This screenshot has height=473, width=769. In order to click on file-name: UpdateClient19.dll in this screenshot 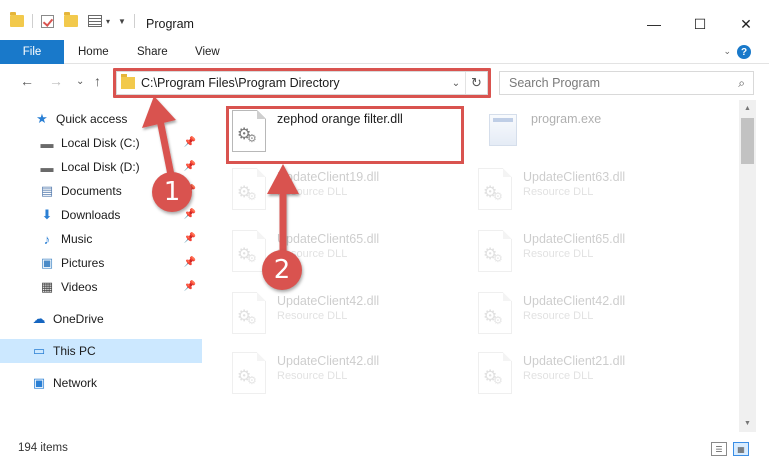, I will do `click(328, 177)`.